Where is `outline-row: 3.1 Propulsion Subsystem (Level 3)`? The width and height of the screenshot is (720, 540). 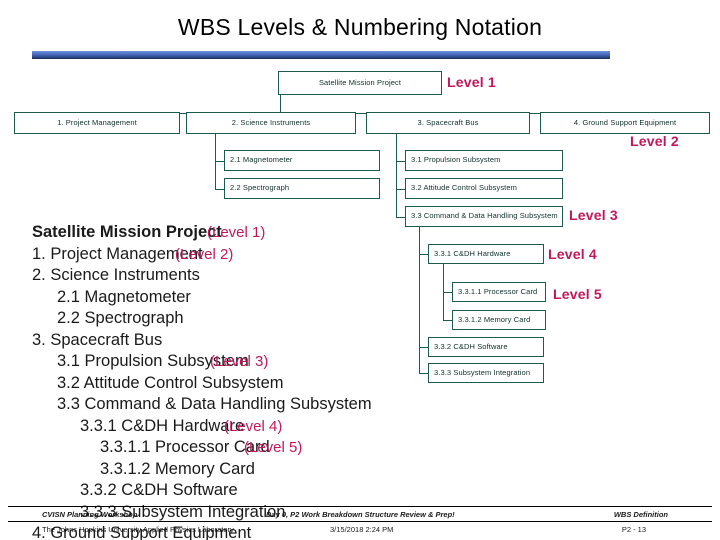 outline-row: 3.1 Propulsion Subsystem (Level 3) is located at coordinates (242, 362).